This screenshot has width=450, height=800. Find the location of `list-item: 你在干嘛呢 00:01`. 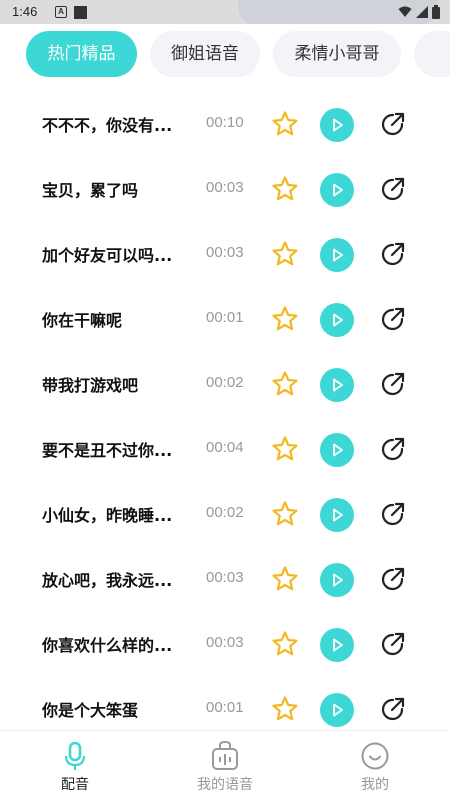

list-item: 你在干嘛呢 00:01 is located at coordinates (225, 319).